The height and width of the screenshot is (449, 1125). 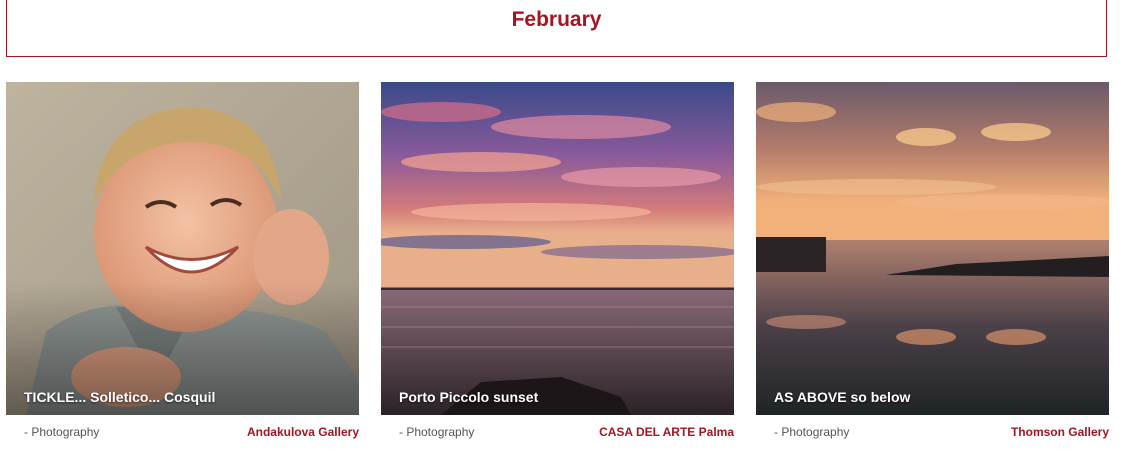 What do you see at coordinates (557, 432) in the screenshot?
I see `artwork-meta: - Photography CASA DEL ARTE Palma` at bounding box center [557, 432].